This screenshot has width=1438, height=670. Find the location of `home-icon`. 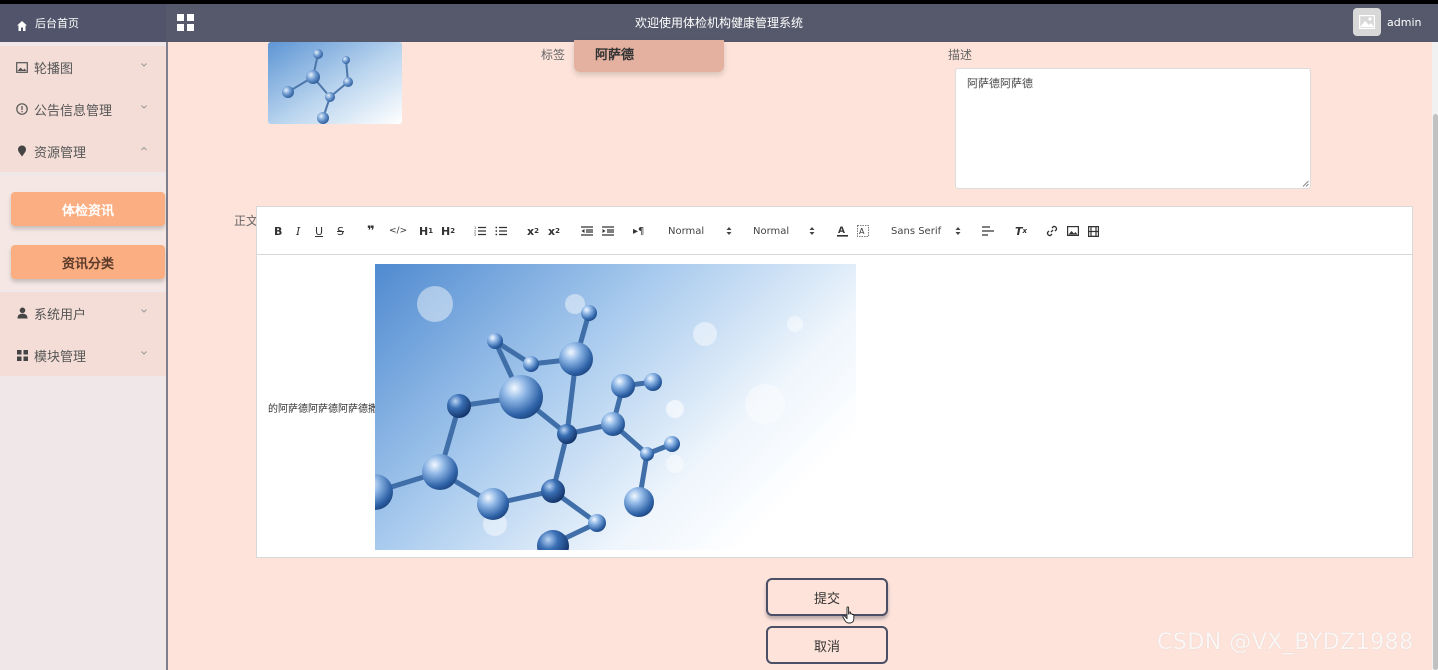

home-icon is located at coordinates (22, 24).